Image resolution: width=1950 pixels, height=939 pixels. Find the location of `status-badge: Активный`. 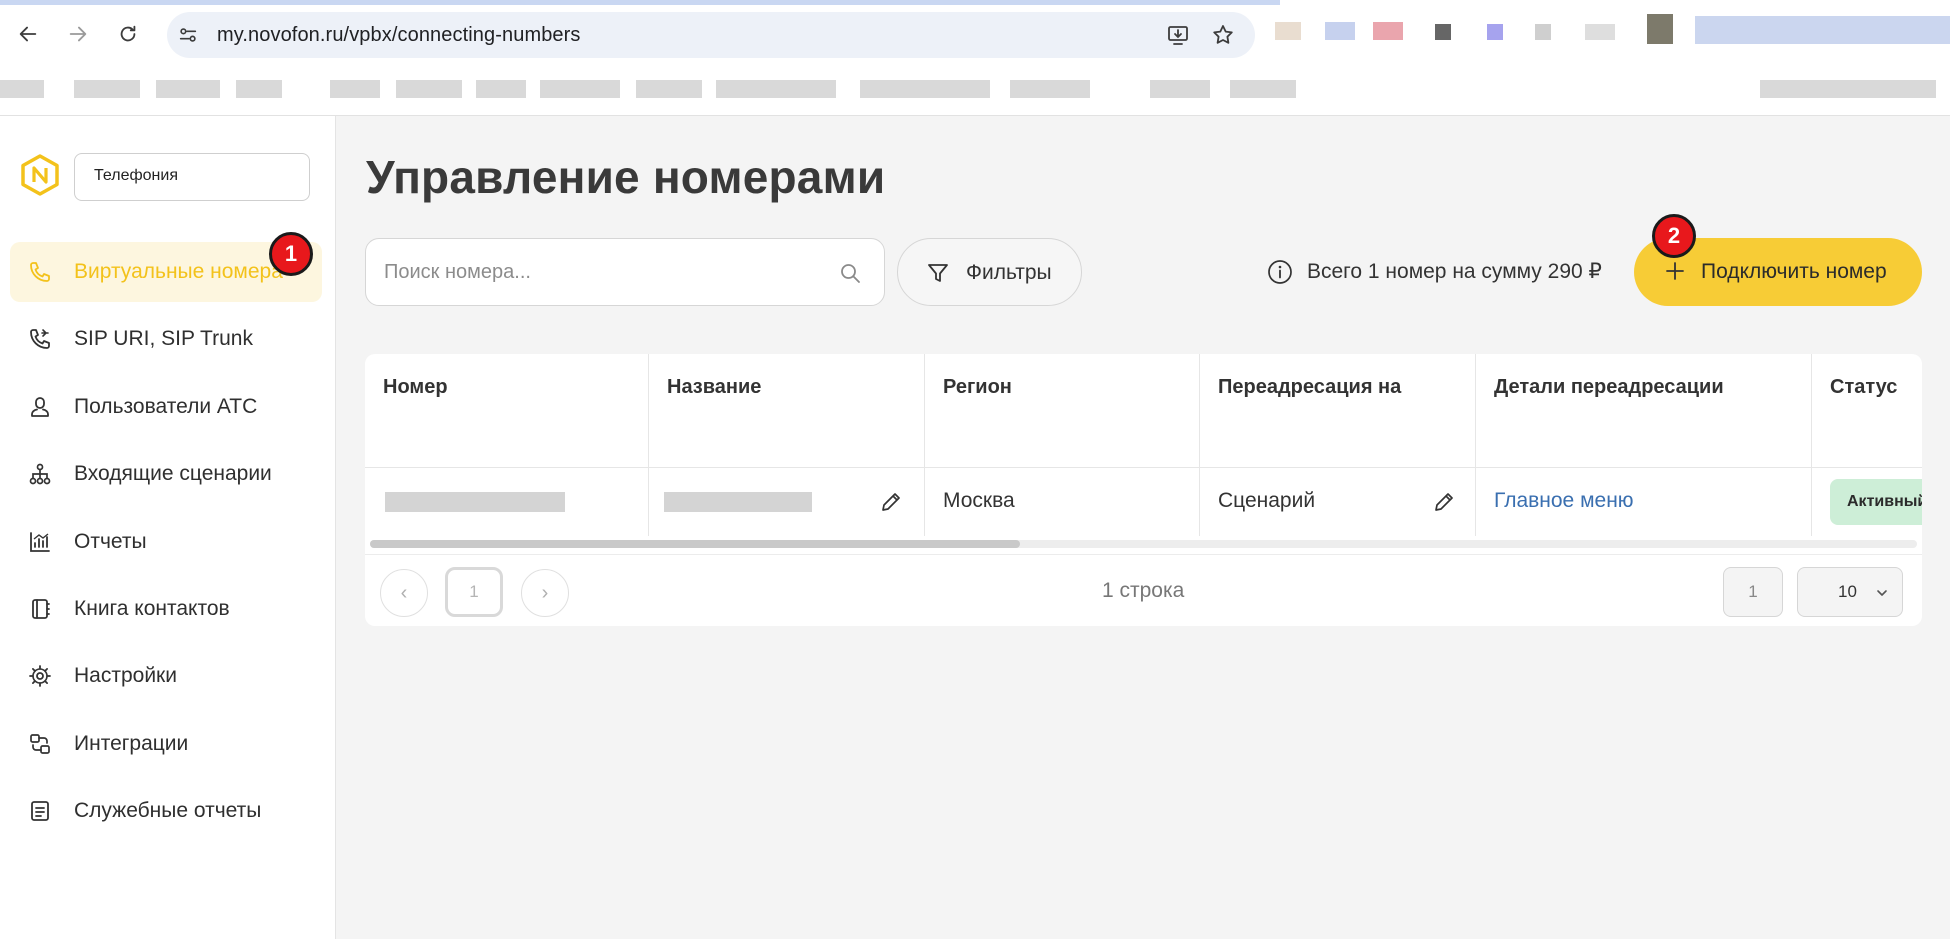

status-badge: Активный is located at coordinates (1876, 502).